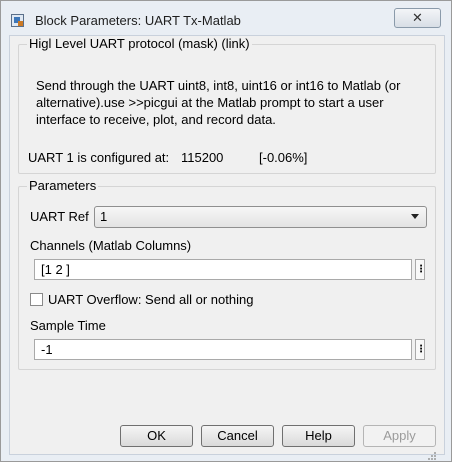 This screenshot has width=454, height=464. I want to click on channels-input: [1 2 ], so click(223, 269).